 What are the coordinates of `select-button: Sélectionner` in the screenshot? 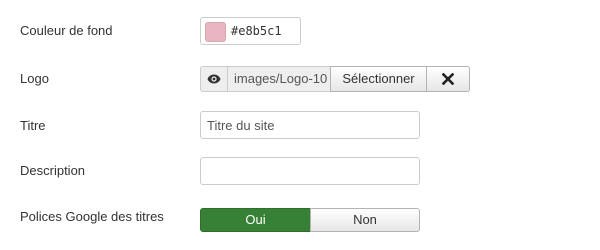 It's located at (378, 79).